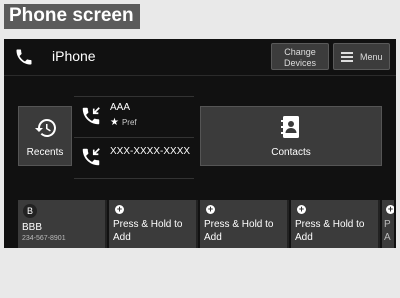 The width and height of the screenshot is (400, 298). I want to click on favorite-number: 234-567-8901, so click(44, 238).